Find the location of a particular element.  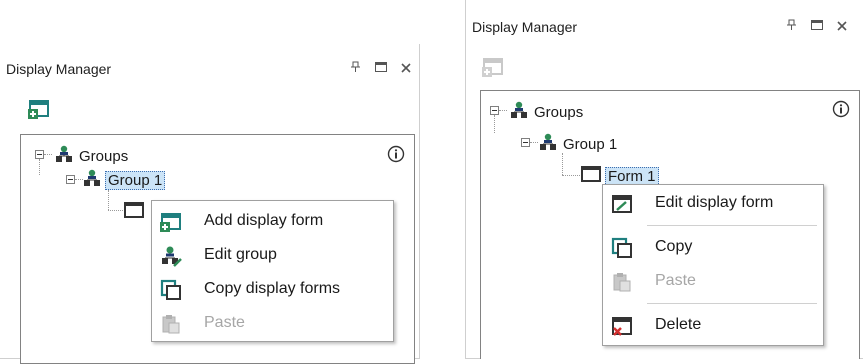

menu-item-add-display-form: Add display form is located at coordinates (272, 221).